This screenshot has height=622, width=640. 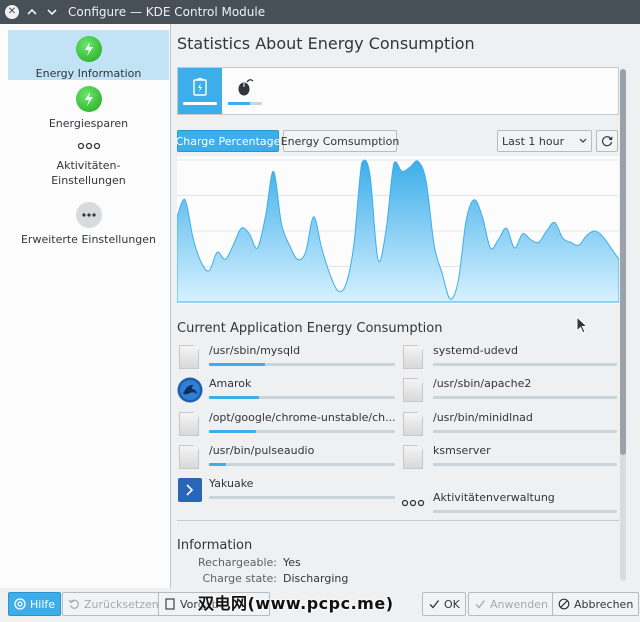 What do you see at coordinates (340, 141) in the screenshot?
I see `energy-consumption-button: Energy Comsumption` at bounding box center [340, 141].